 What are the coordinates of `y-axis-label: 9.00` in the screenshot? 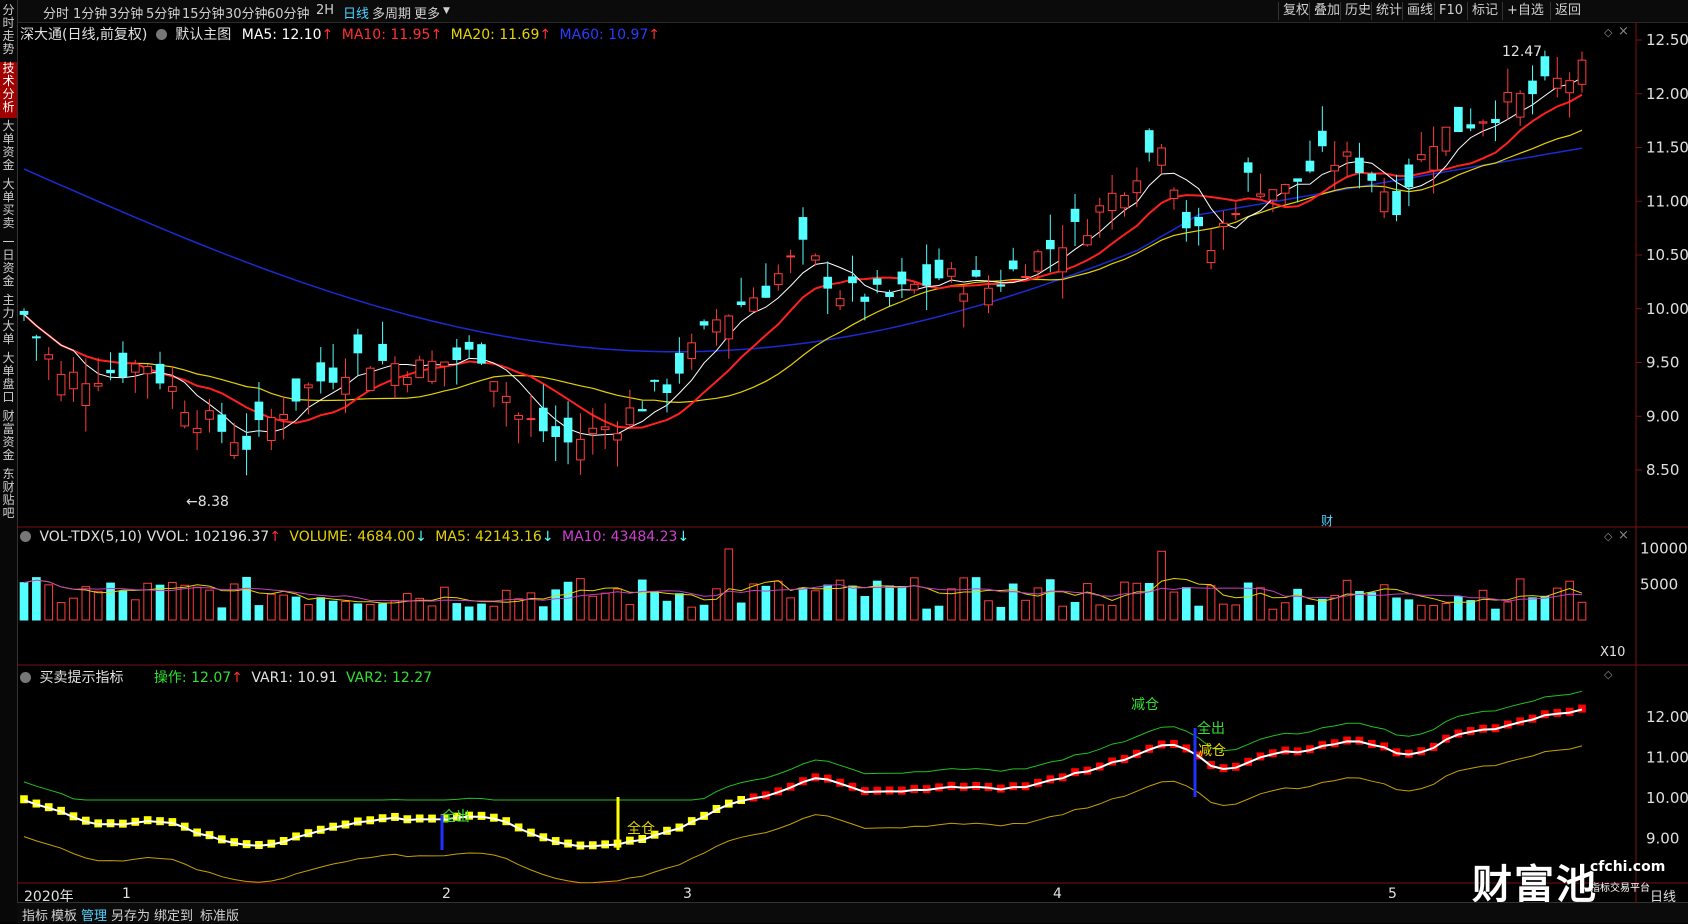 It's located at (1662, 416).